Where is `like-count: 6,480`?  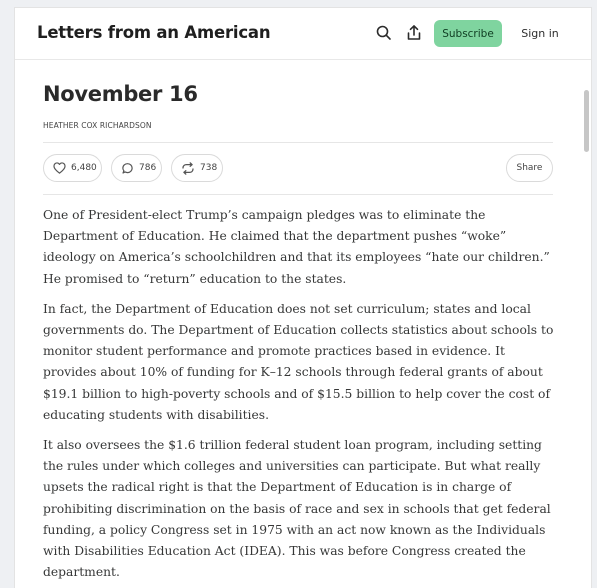 like-count: 6,480 is located at coordinates (84, 168).